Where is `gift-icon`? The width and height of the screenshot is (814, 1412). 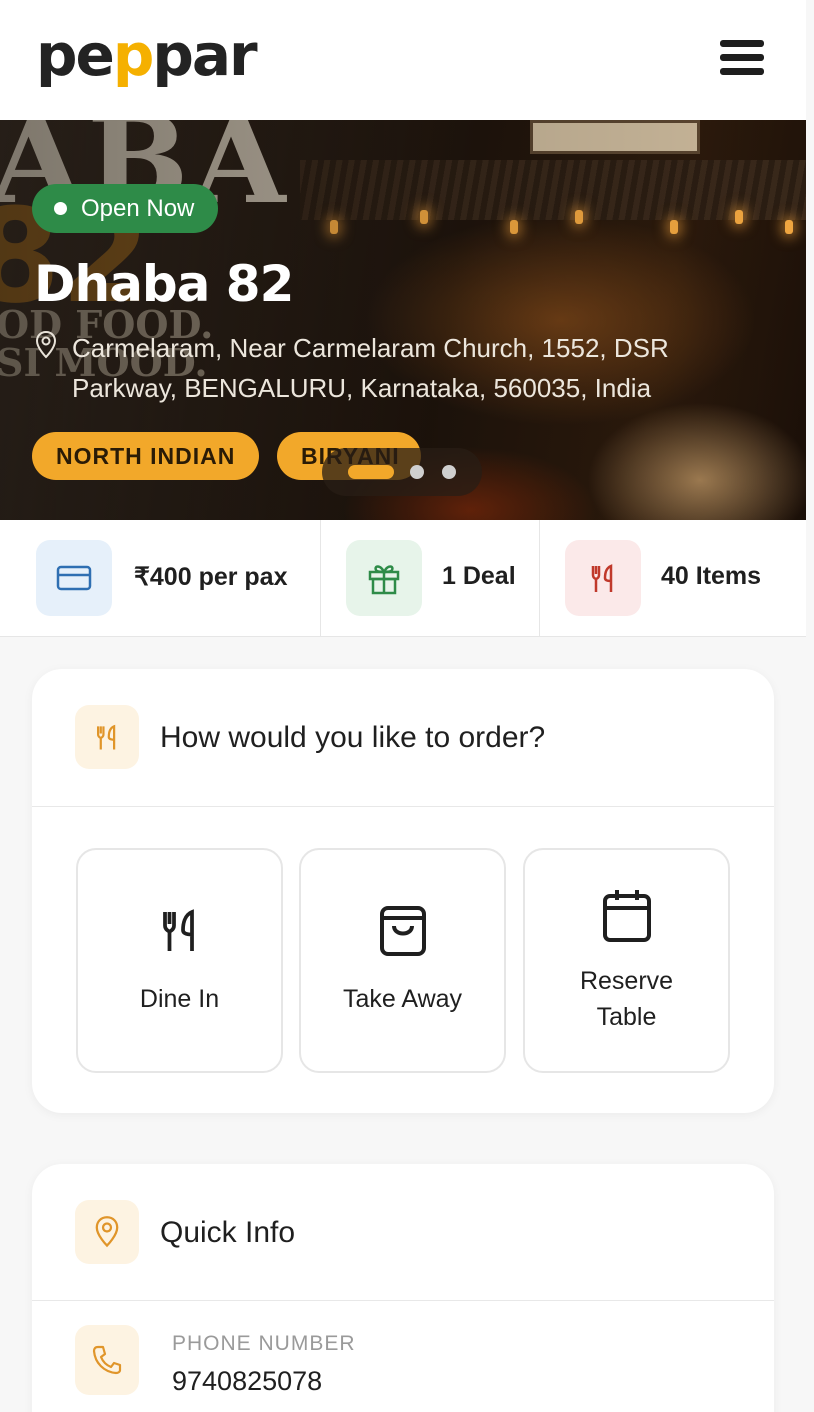
gift-icon is located at coordinates (384, 578).